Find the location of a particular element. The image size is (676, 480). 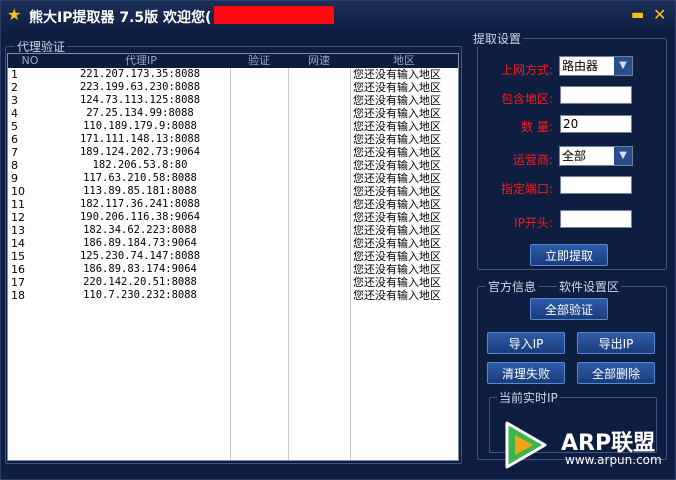

extract-now-button: 立即提取 is located at coordinates (569, 255).